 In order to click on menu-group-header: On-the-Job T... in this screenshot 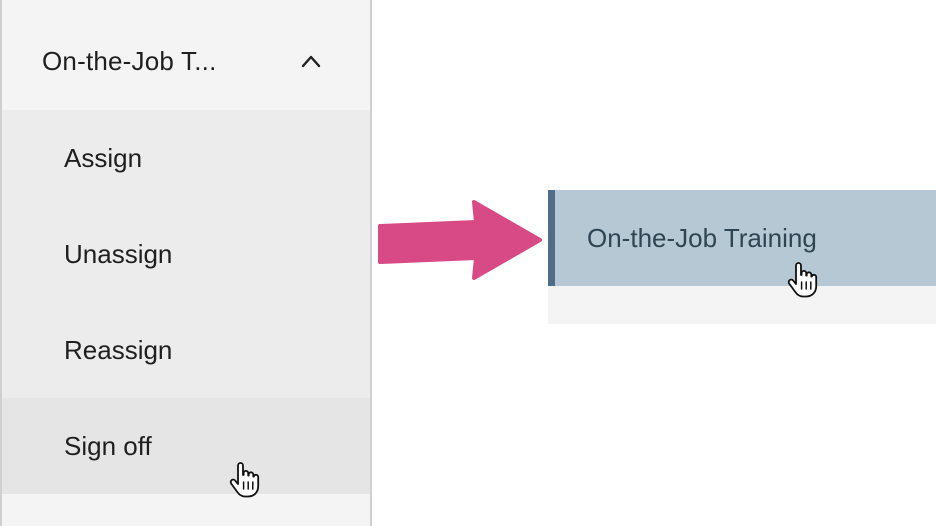, I will do `click(186, 61)`.